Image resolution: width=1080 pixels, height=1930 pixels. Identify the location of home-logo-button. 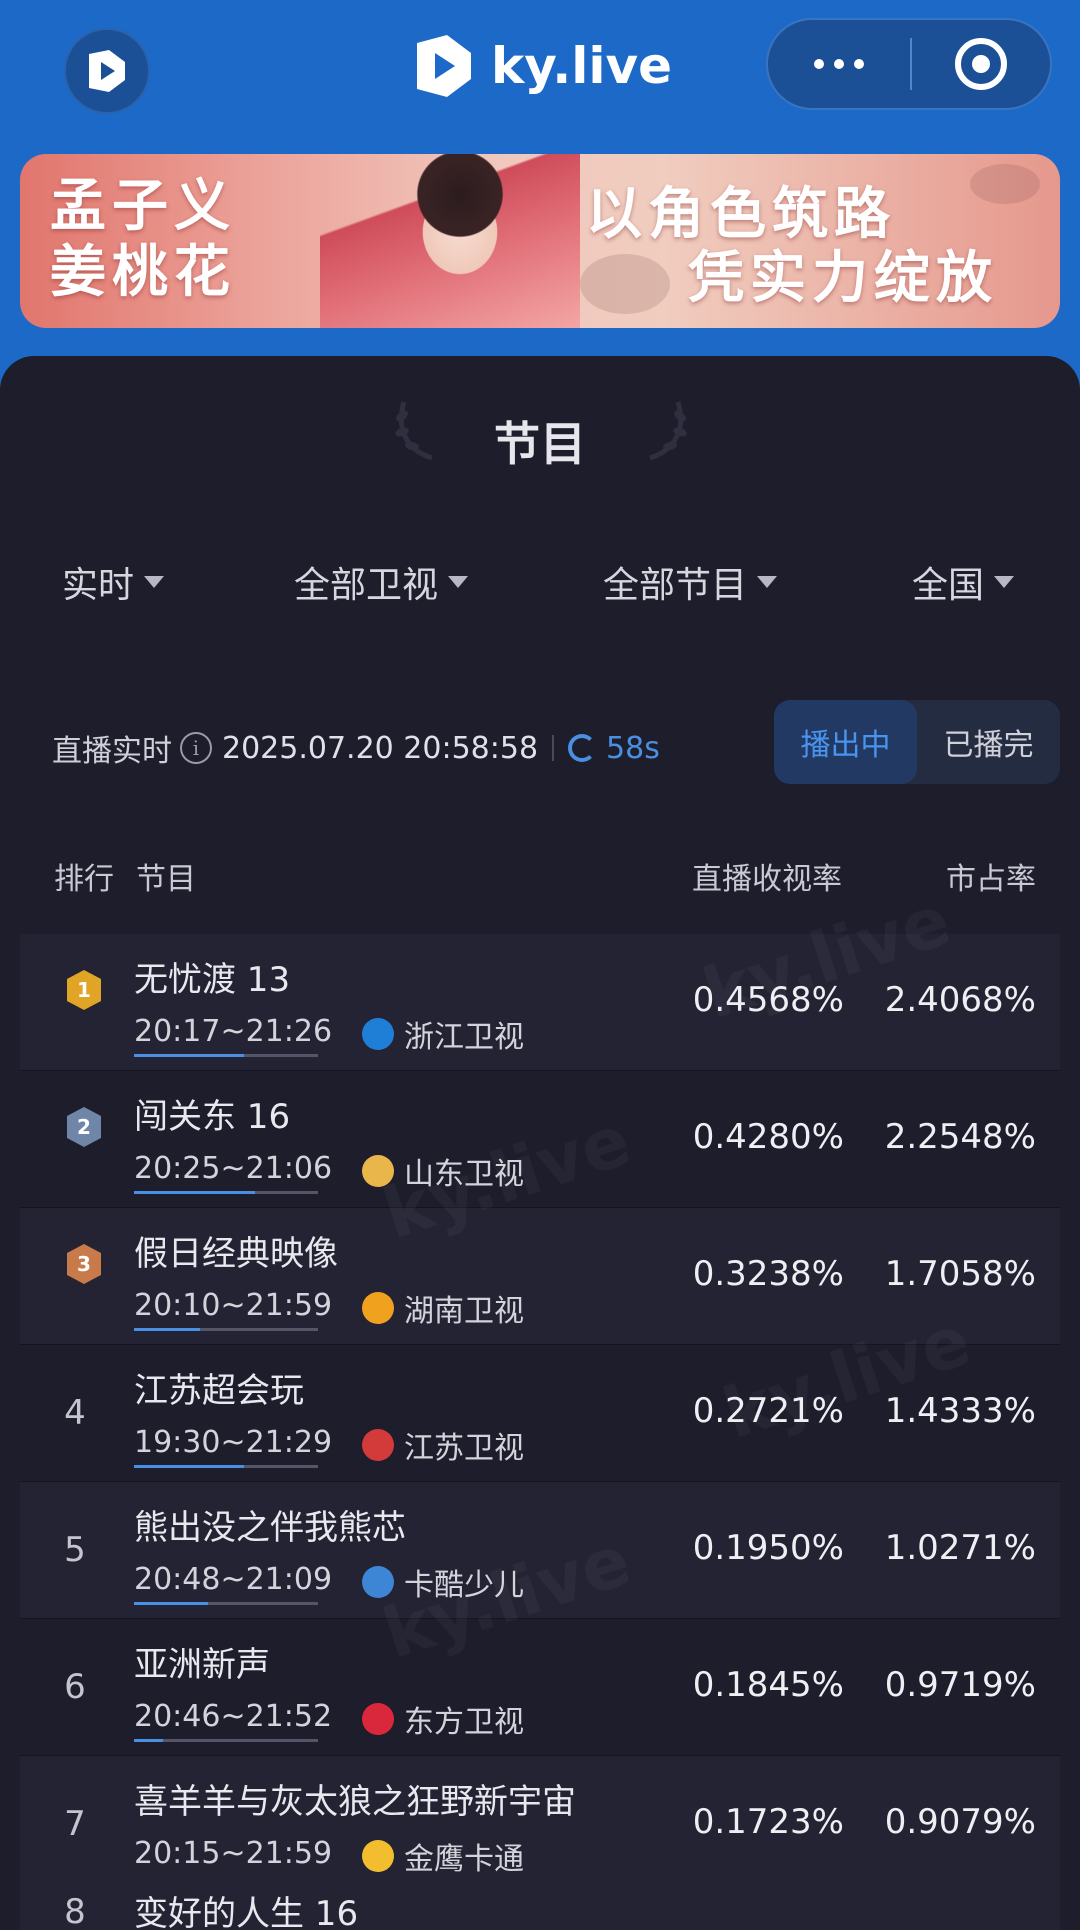
(107, 71).